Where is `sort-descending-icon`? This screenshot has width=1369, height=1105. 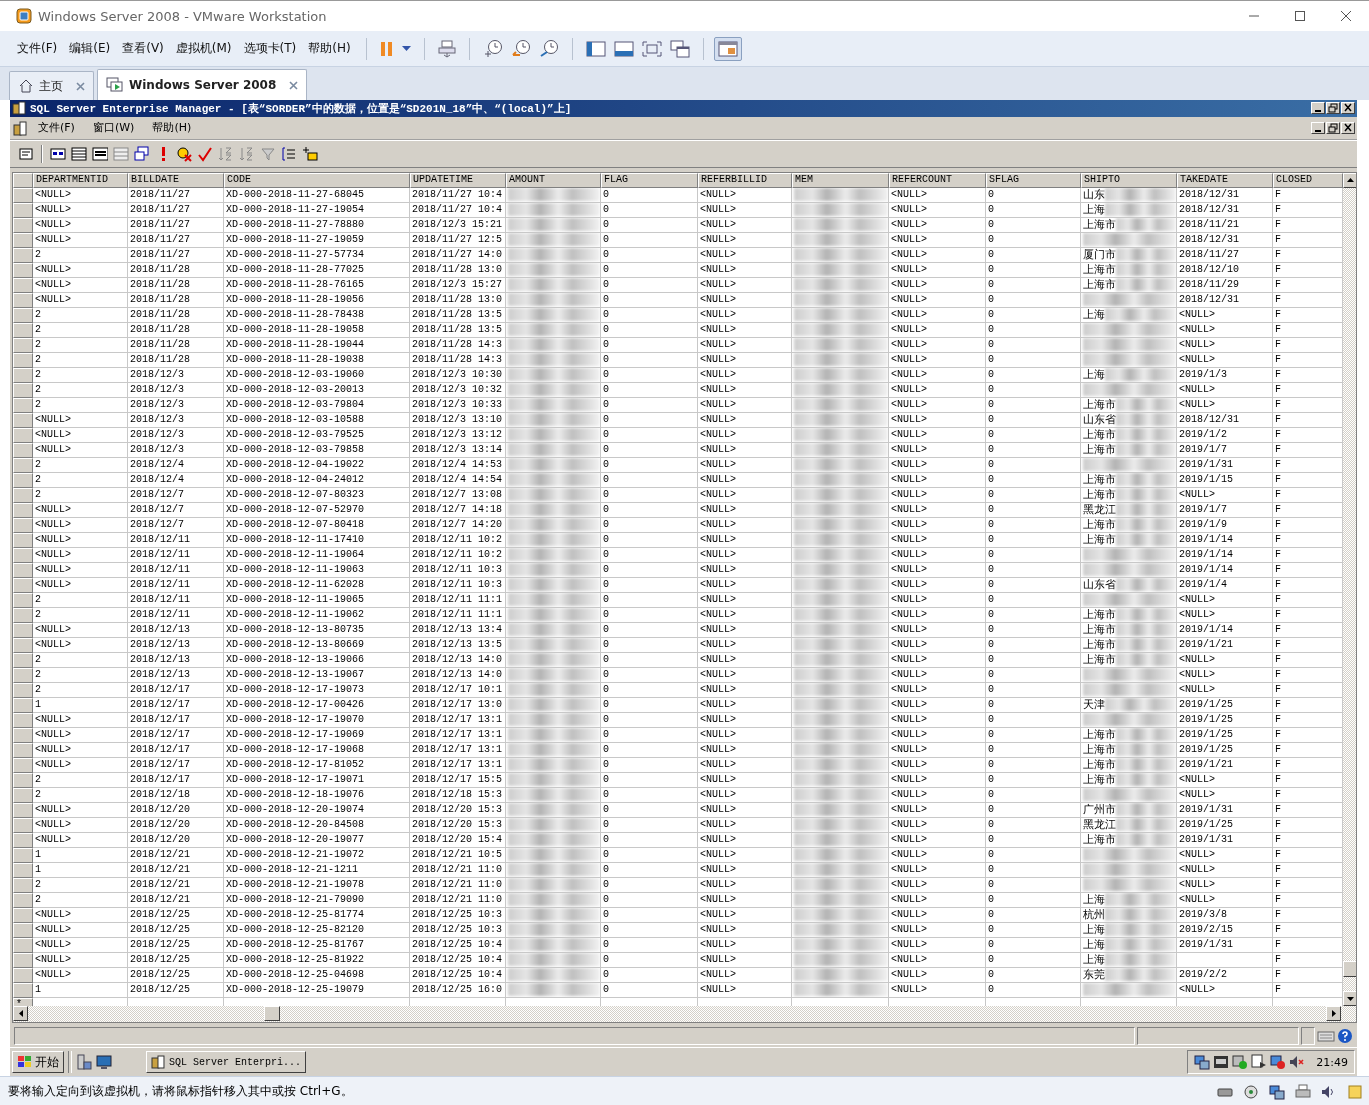
sort-descending-icon is located at coordinates (247, 153).